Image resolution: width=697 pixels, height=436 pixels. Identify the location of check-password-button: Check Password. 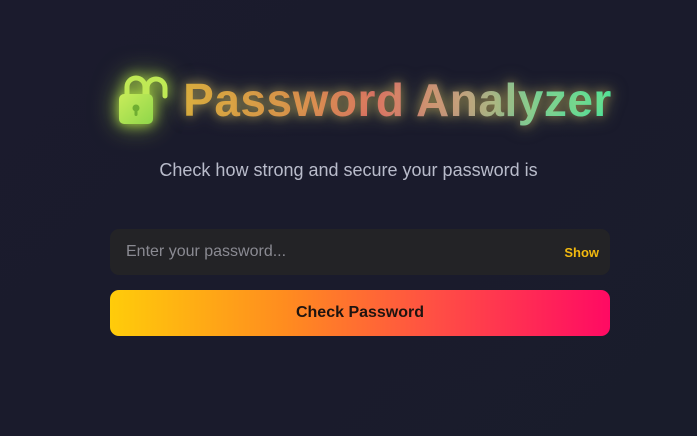
(360, 313).